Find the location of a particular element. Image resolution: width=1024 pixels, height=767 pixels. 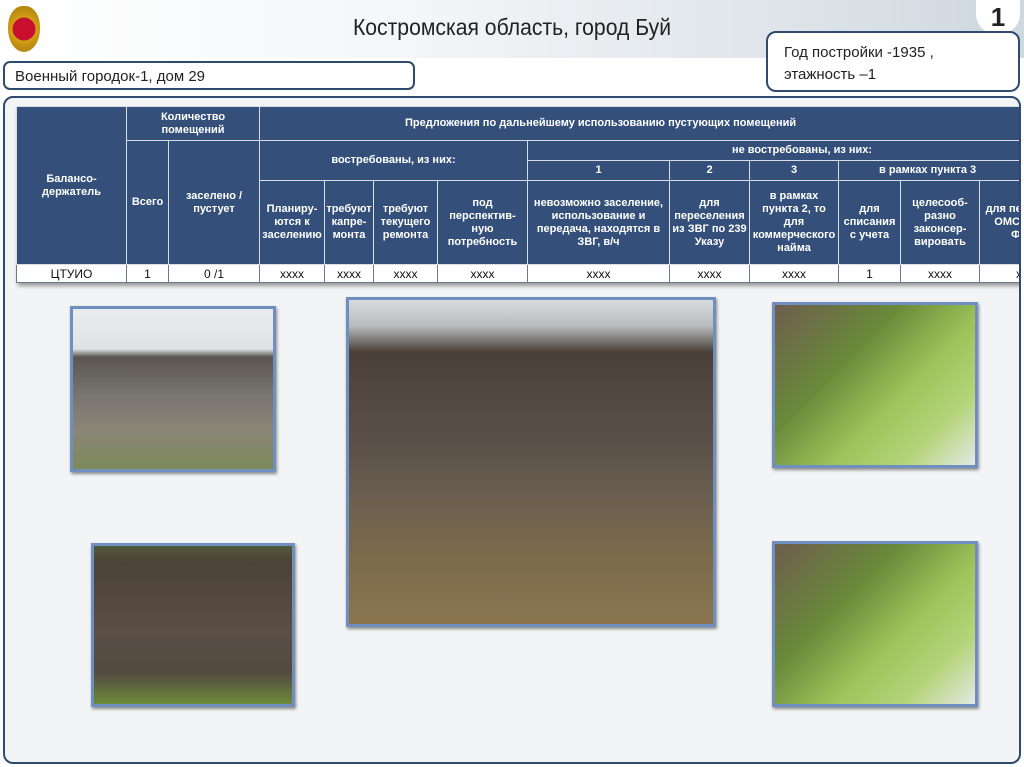

header-n3: 3 is located at coordinates (794, 170).